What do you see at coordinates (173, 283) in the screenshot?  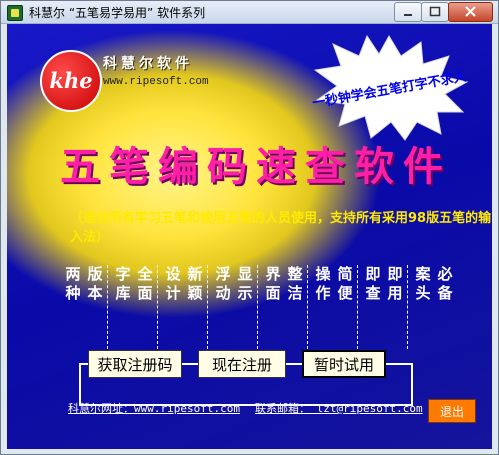 I see `feature-col-1: 设计` at bounding box center [173, 283].